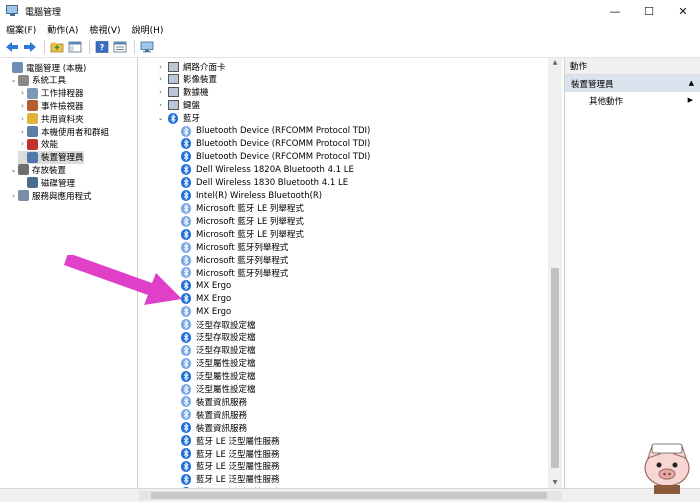  I want to click on horizontal-scrollbar, so click(350, 495).